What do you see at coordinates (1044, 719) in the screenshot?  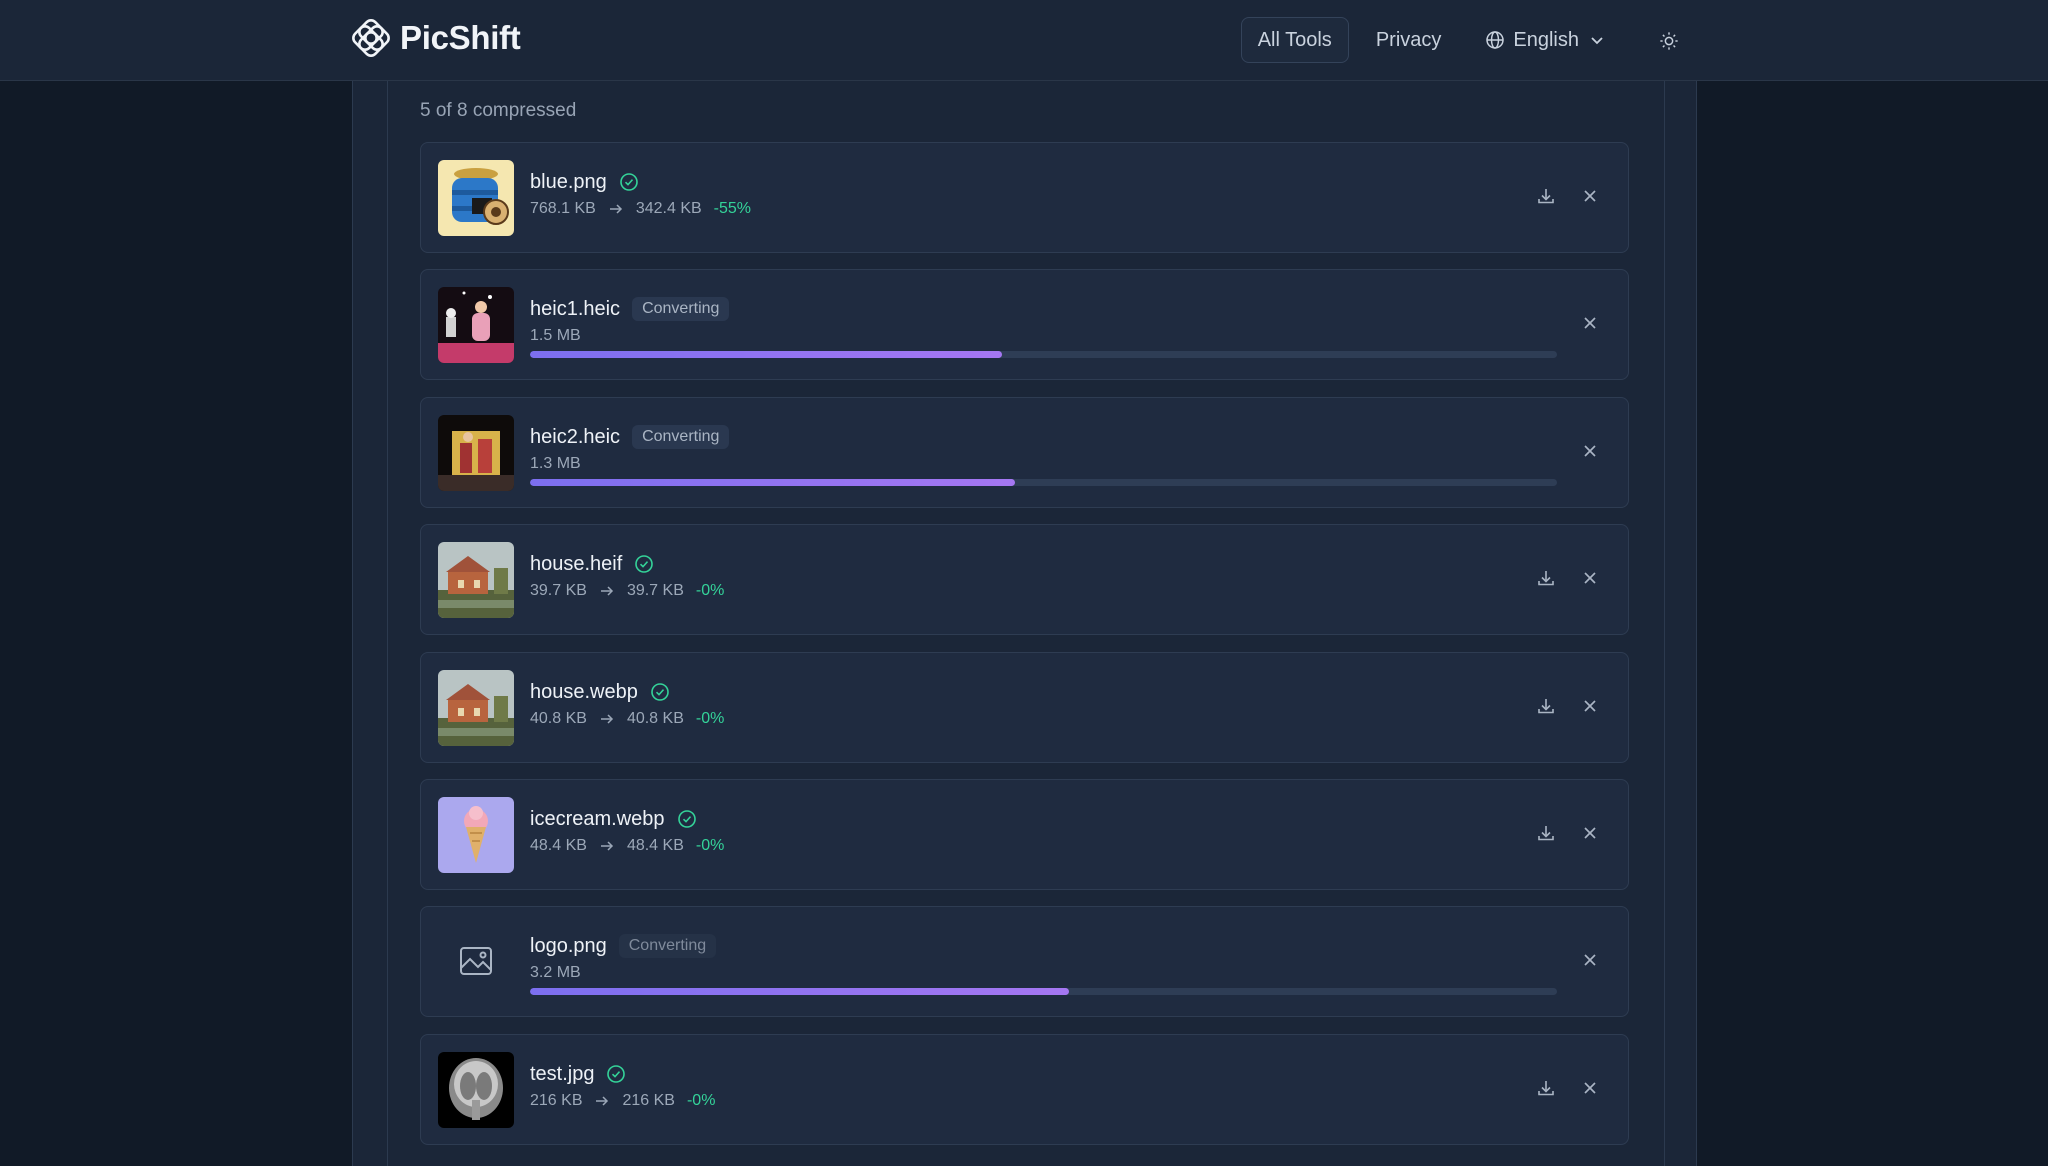 I see `file-size-info: 40.8 KB 40.8 KB -0%` at bounding box center [1044, 719].